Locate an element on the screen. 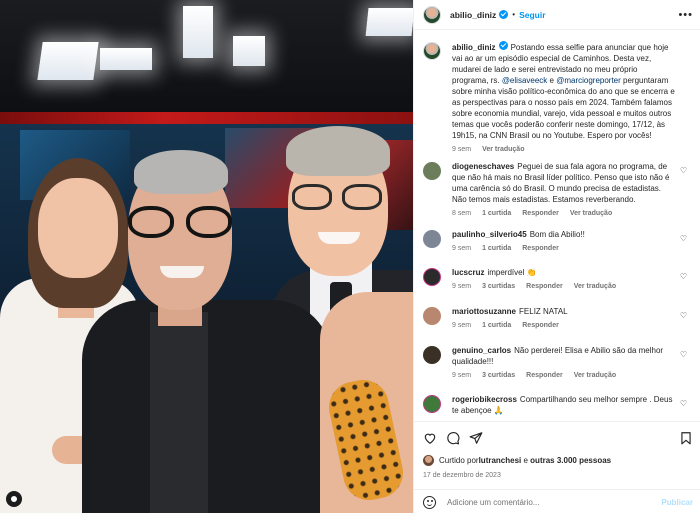 This screenshot has width=700, height=513. comment-username: diogeneschaves is located at coordinates (483, 166).